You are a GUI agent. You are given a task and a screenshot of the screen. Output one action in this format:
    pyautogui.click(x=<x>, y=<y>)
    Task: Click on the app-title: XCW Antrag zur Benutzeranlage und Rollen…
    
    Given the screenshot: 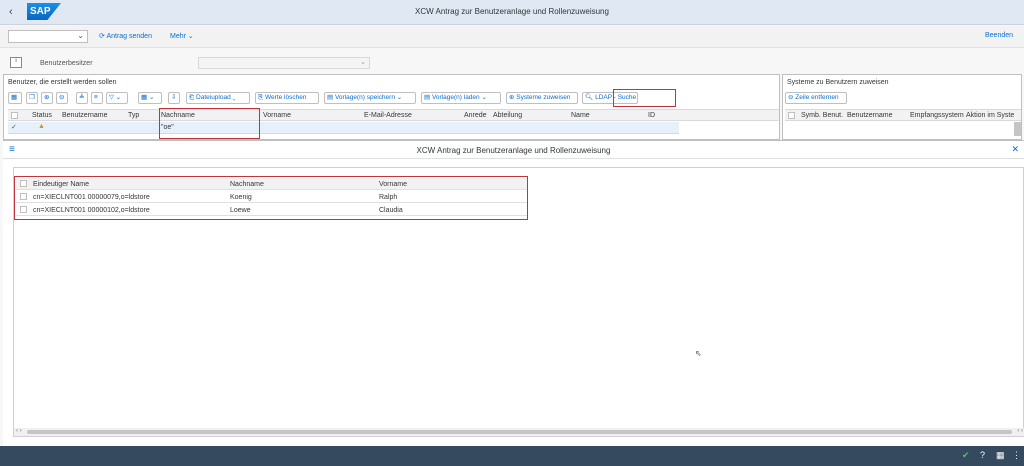 What is the action you would take?
    pyautogui.click(x=512, y=11)
    